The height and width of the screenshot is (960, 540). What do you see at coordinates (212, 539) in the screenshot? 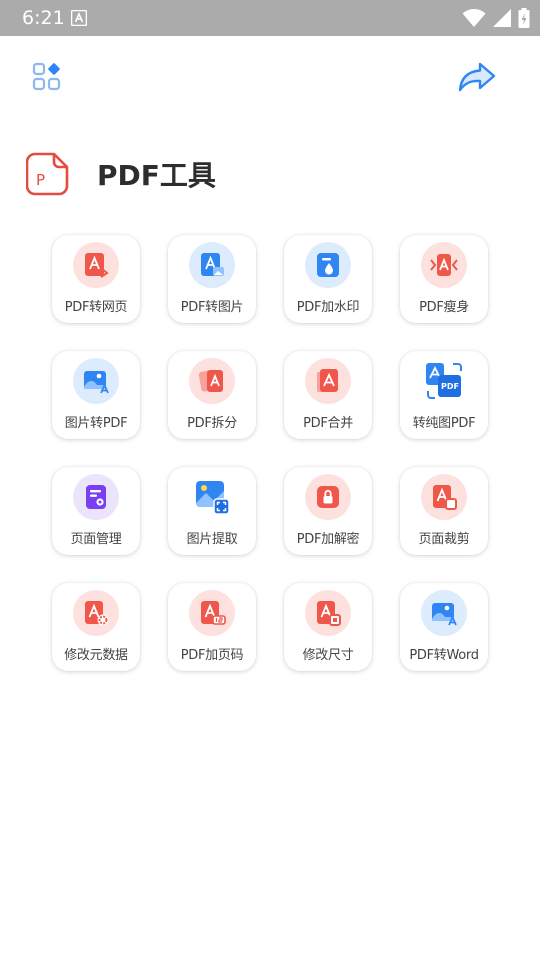
I see `tool-label: 图片提取` at bounding box center [212, 539].